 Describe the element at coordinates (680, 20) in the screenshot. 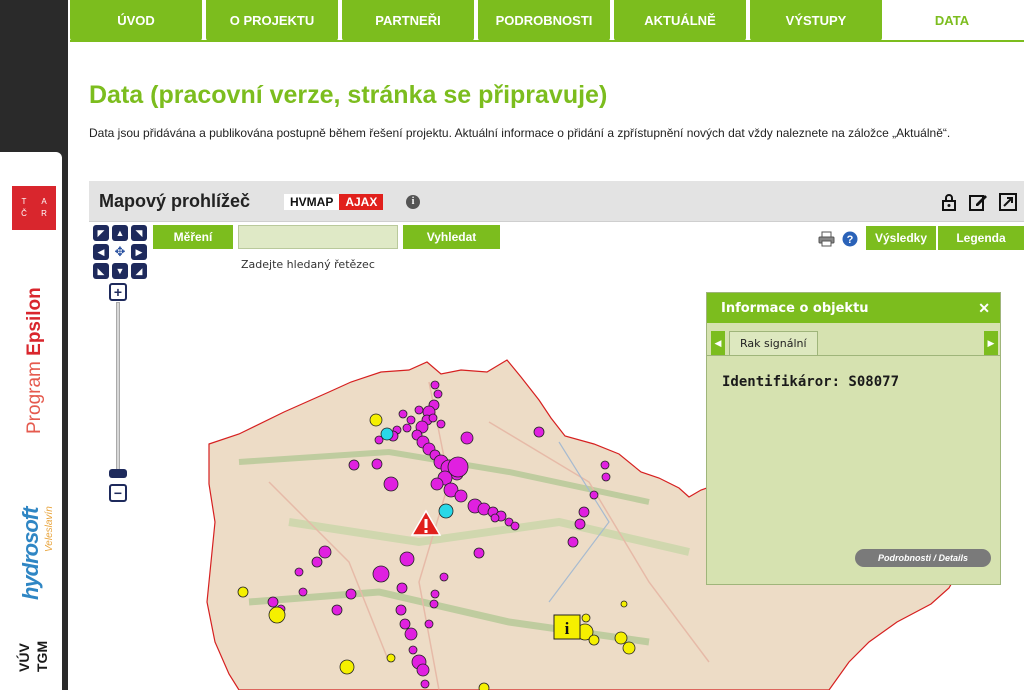

I see `tab-aktualne: AKTUÁLNĚ` at that location.